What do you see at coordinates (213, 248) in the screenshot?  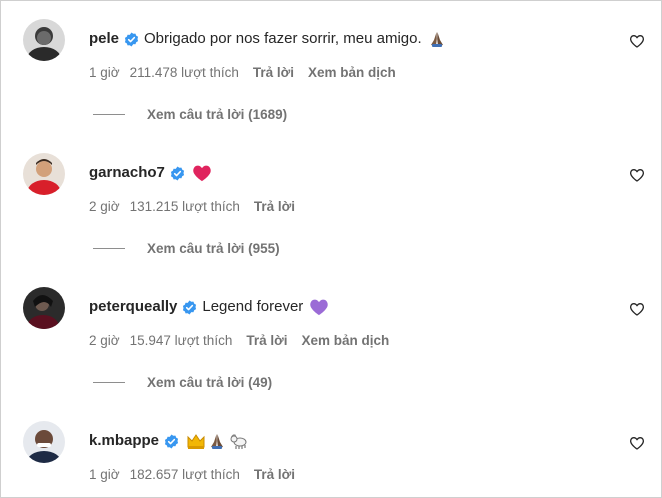 I see `view-replies-label: Xem câu trả lời (955)` at bounding box center [213, 248].